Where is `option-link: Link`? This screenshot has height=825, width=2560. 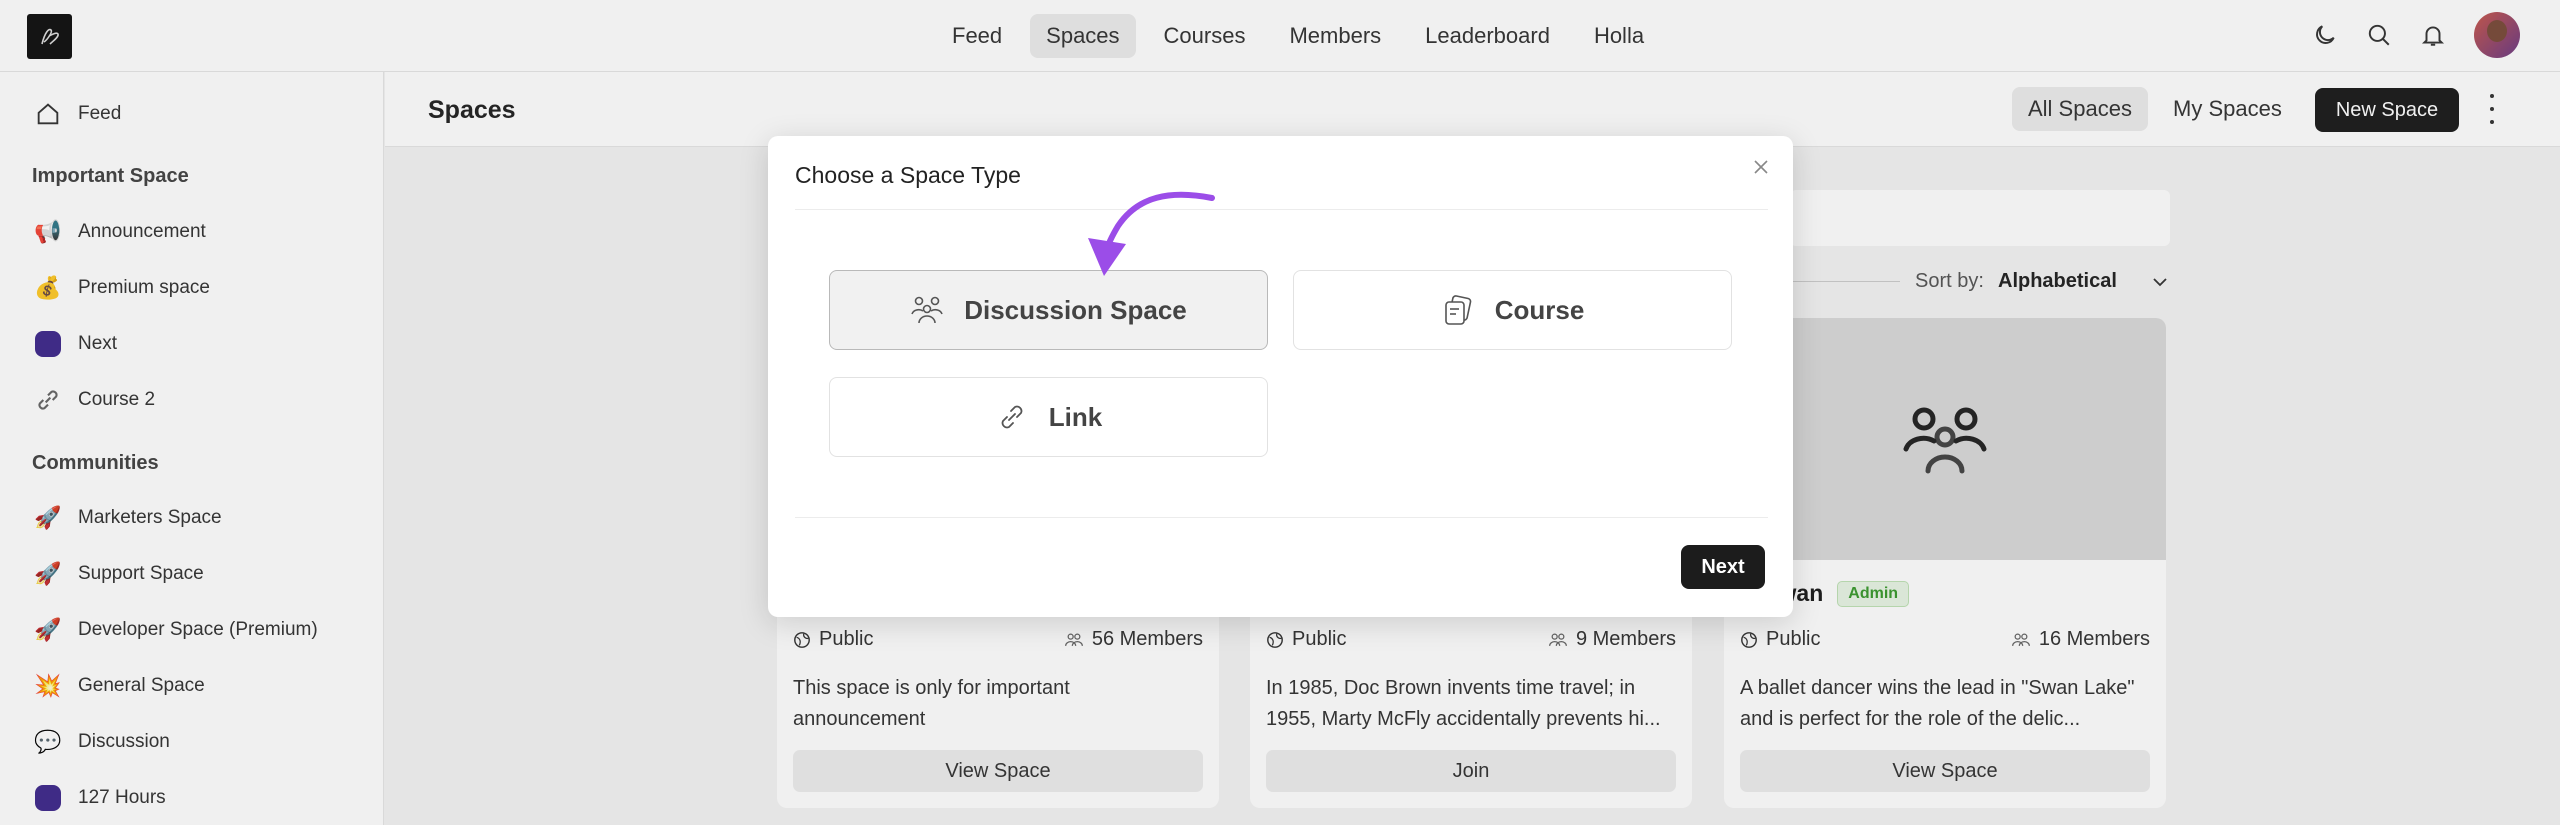 option-link: Link is located at coordinates (1048, 417).